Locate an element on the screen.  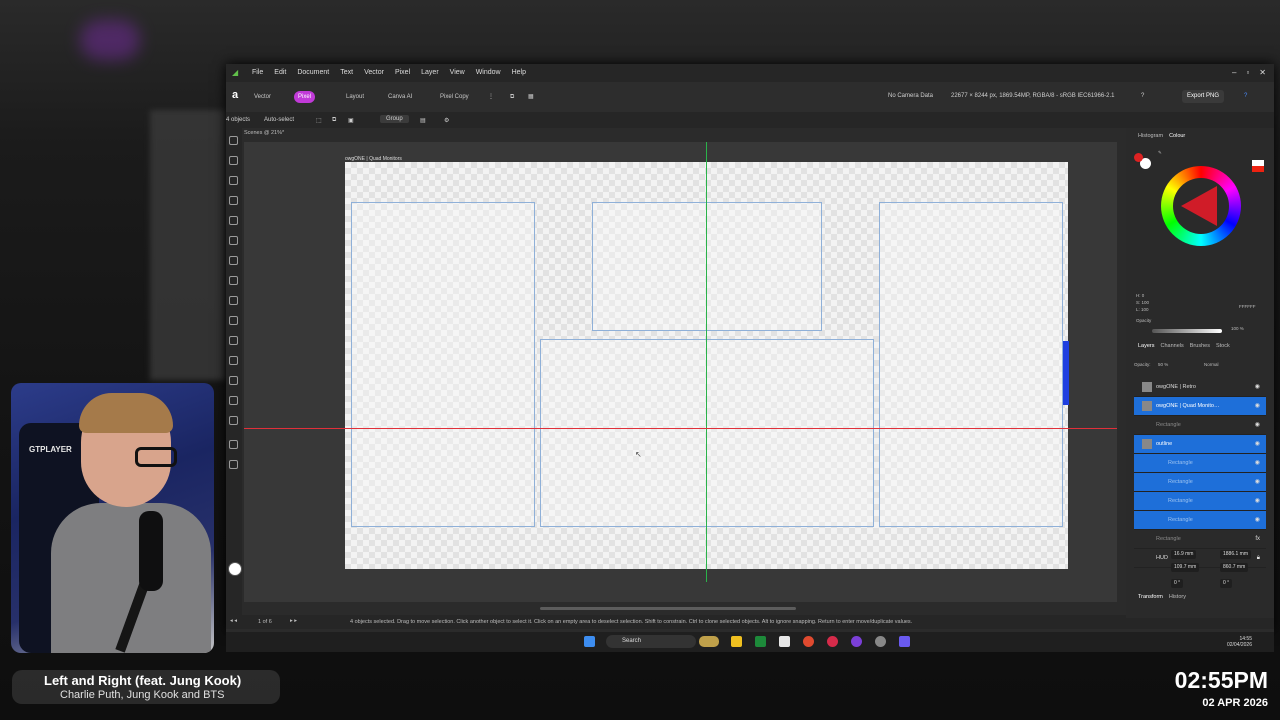
next-page-icon: ▸ ▸ is located at coordinates (293, 621).